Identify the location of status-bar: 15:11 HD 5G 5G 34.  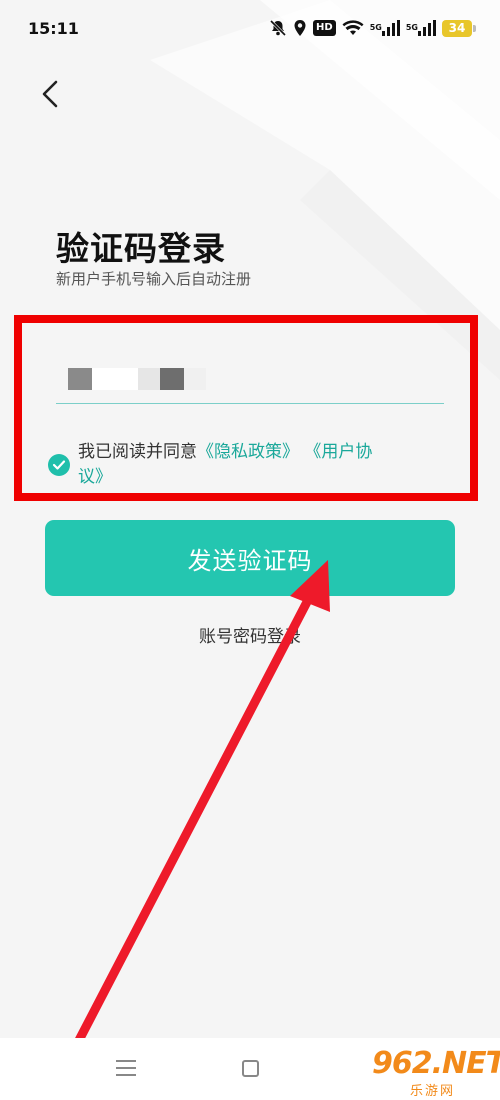
(250, 28).